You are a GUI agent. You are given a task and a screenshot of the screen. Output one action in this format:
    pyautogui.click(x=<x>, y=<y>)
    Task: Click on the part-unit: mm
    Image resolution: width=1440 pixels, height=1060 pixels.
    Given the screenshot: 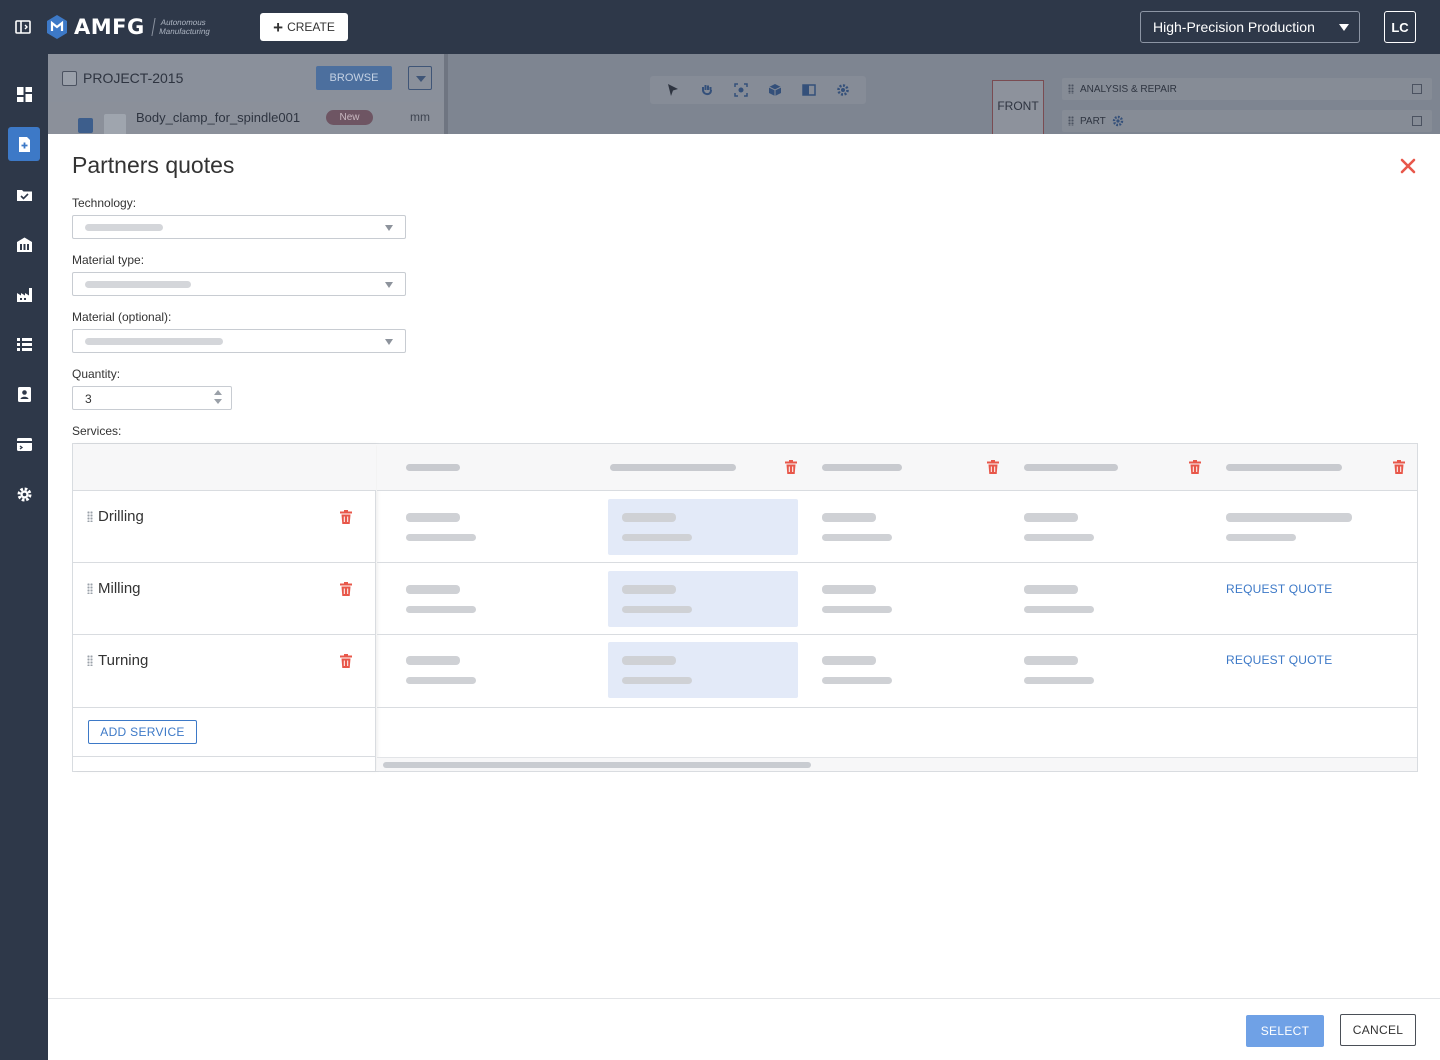 What is the action you would take?
    pyautogui.click(x=420, y=117)
    